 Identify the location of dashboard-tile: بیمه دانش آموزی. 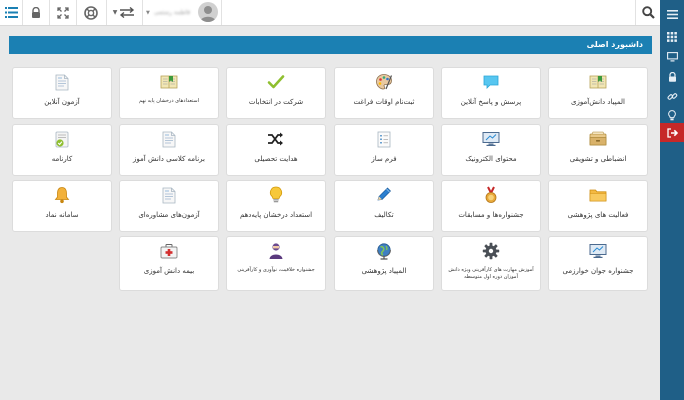
(169, 263).